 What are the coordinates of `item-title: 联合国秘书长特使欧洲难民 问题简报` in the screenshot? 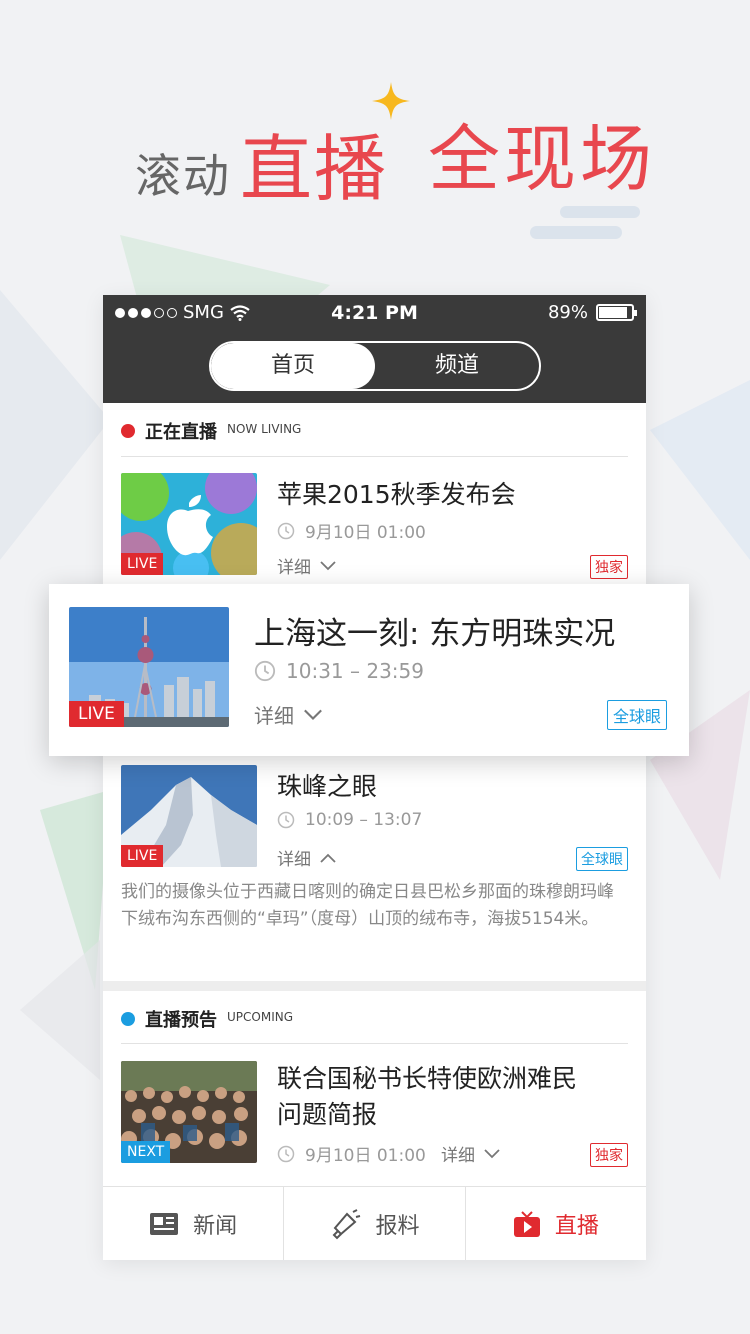 It's located at (427, 1097).